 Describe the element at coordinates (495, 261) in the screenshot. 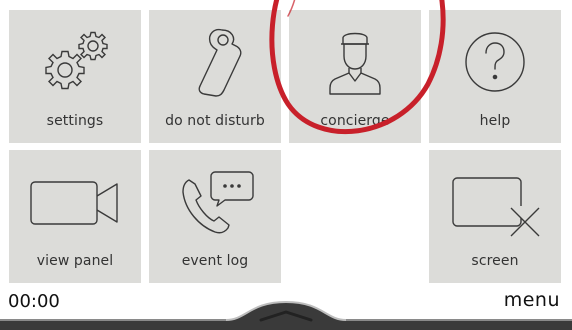

I see `screen-label: screen` at that location.